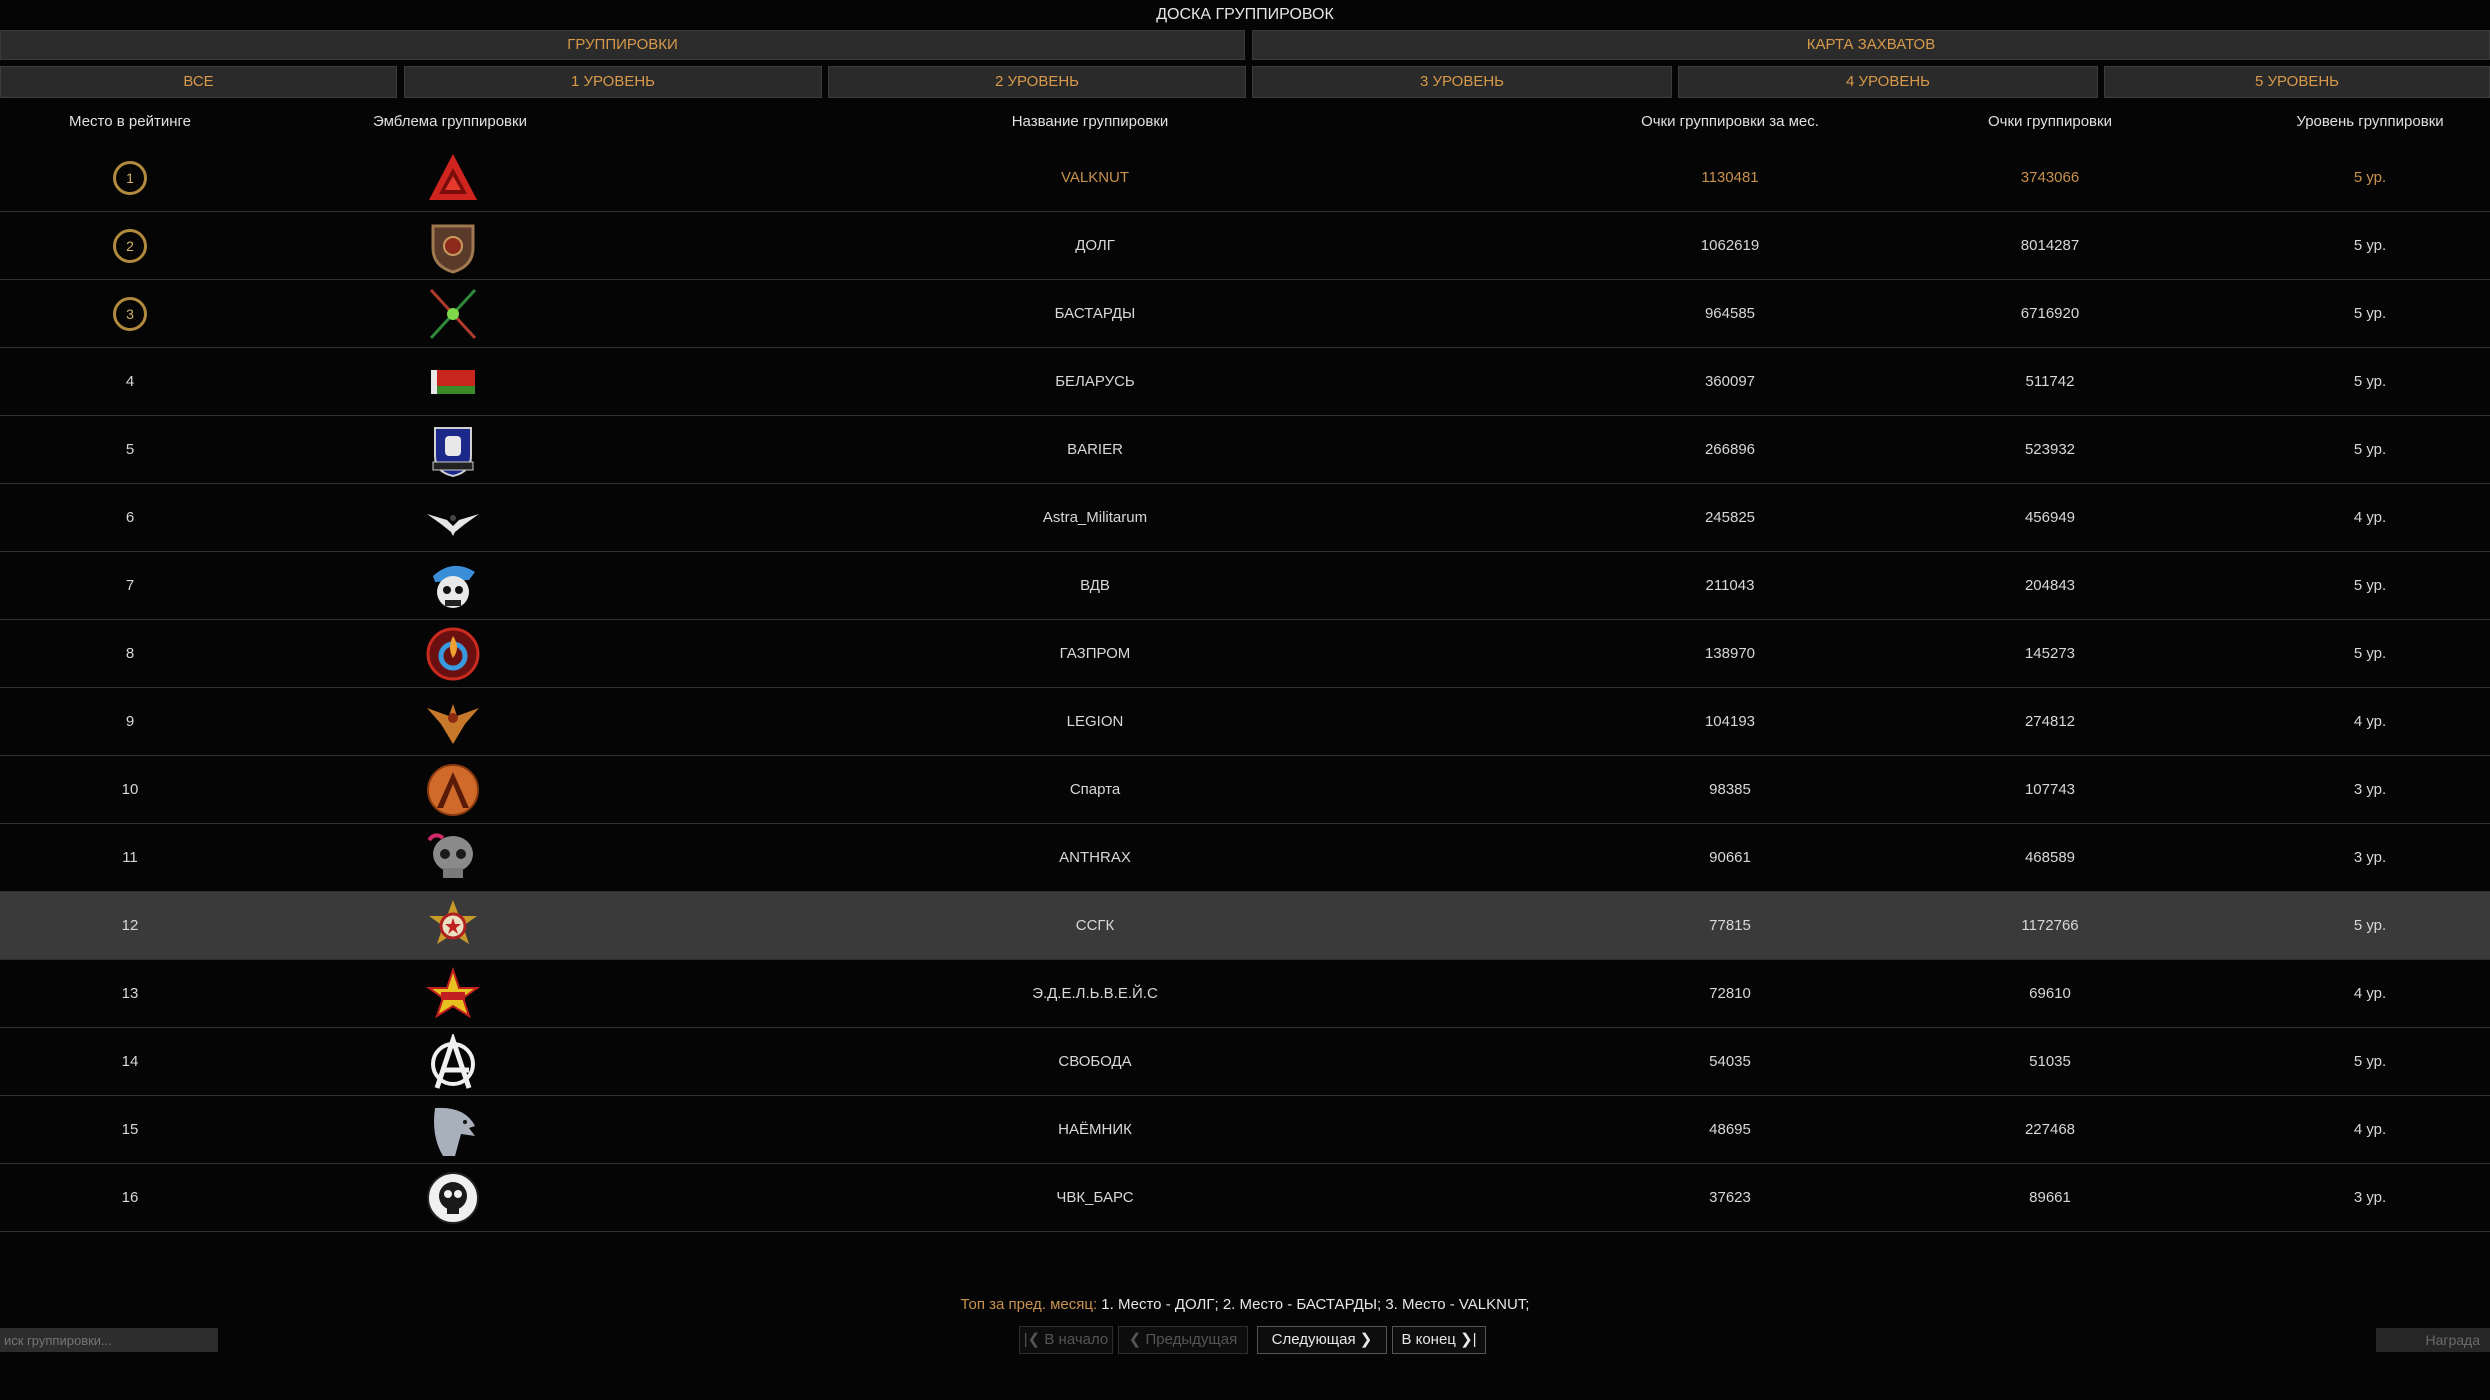 The height and width of the screenshot is (1400, 2490). Describe the element at coordinates (2050, 313) in the screenshot. I see `total-points: 6716920` at that location.